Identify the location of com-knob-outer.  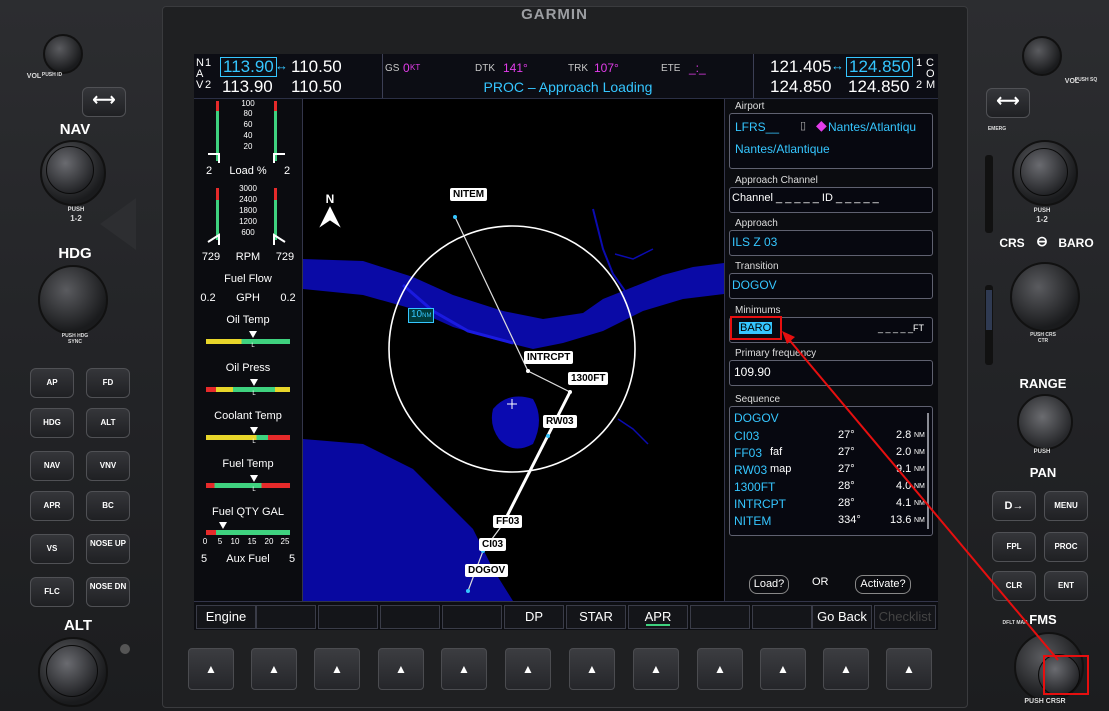
(1045, 173).